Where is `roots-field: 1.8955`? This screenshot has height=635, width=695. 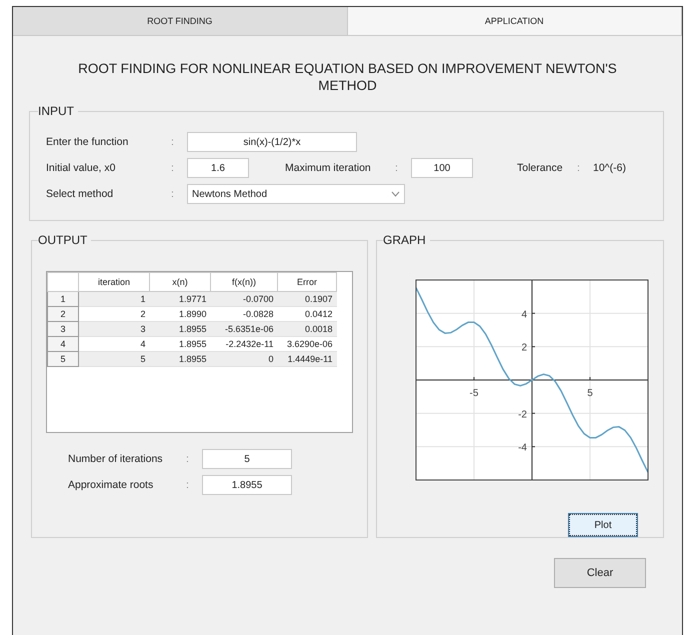 roots-field: 1.8955 is located at coordinates (247, 485).